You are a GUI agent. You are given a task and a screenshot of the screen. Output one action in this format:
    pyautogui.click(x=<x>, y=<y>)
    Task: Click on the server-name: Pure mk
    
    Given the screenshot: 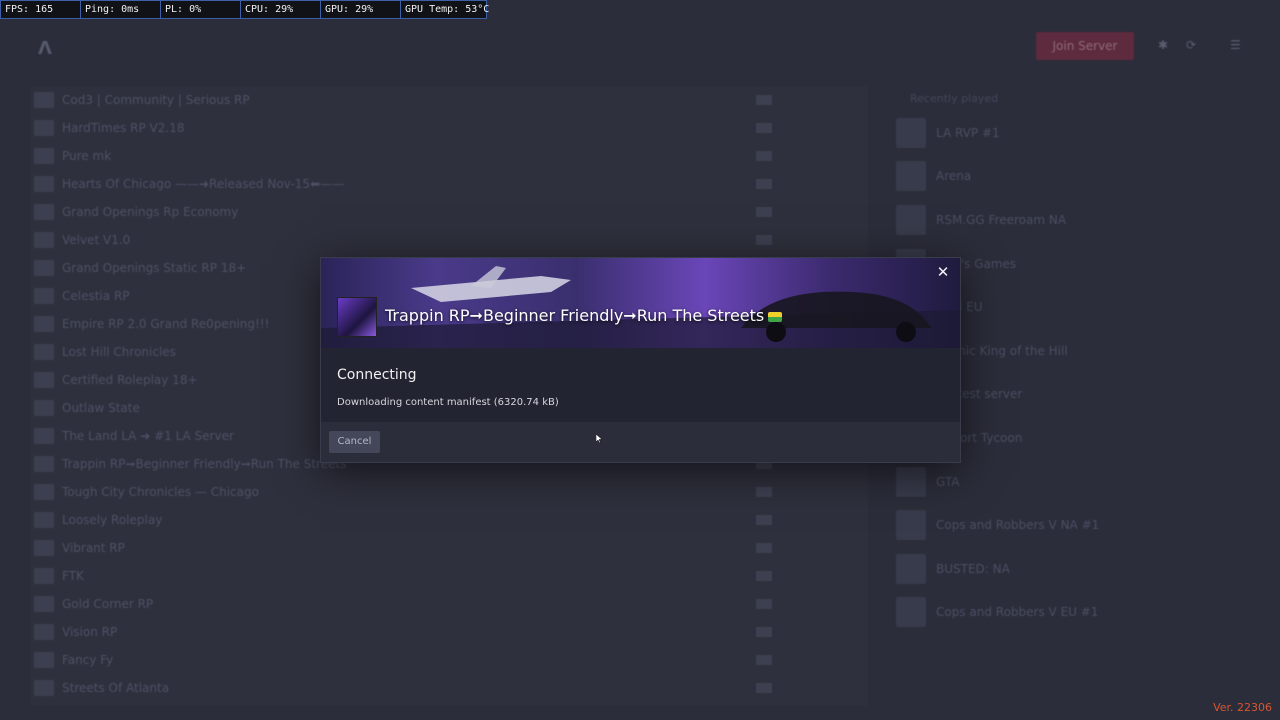 What is the action you would take?
    pyautogui.click(x=87, y=156)
    